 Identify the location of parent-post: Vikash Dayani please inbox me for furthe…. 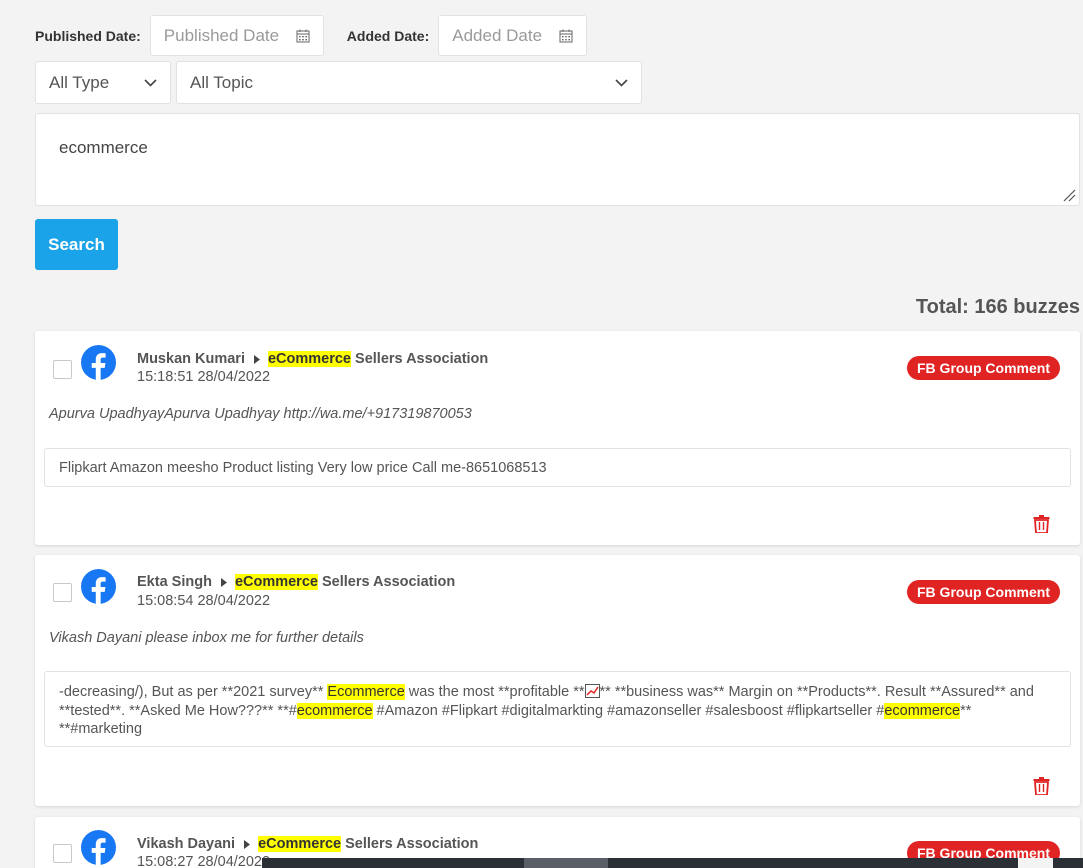
(206, 638).